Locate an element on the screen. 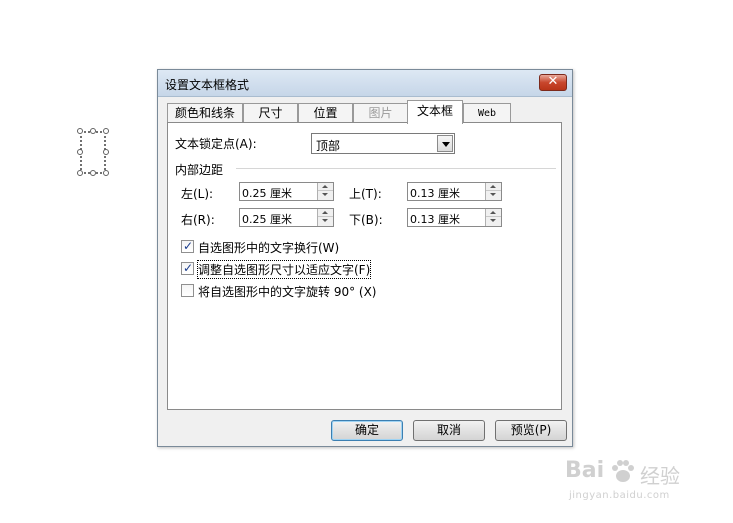 This screenshot has height=523, width=733. autofit-label: 调整自选图形尺寸以适应文字(F) is located at coordinates (284, 269).